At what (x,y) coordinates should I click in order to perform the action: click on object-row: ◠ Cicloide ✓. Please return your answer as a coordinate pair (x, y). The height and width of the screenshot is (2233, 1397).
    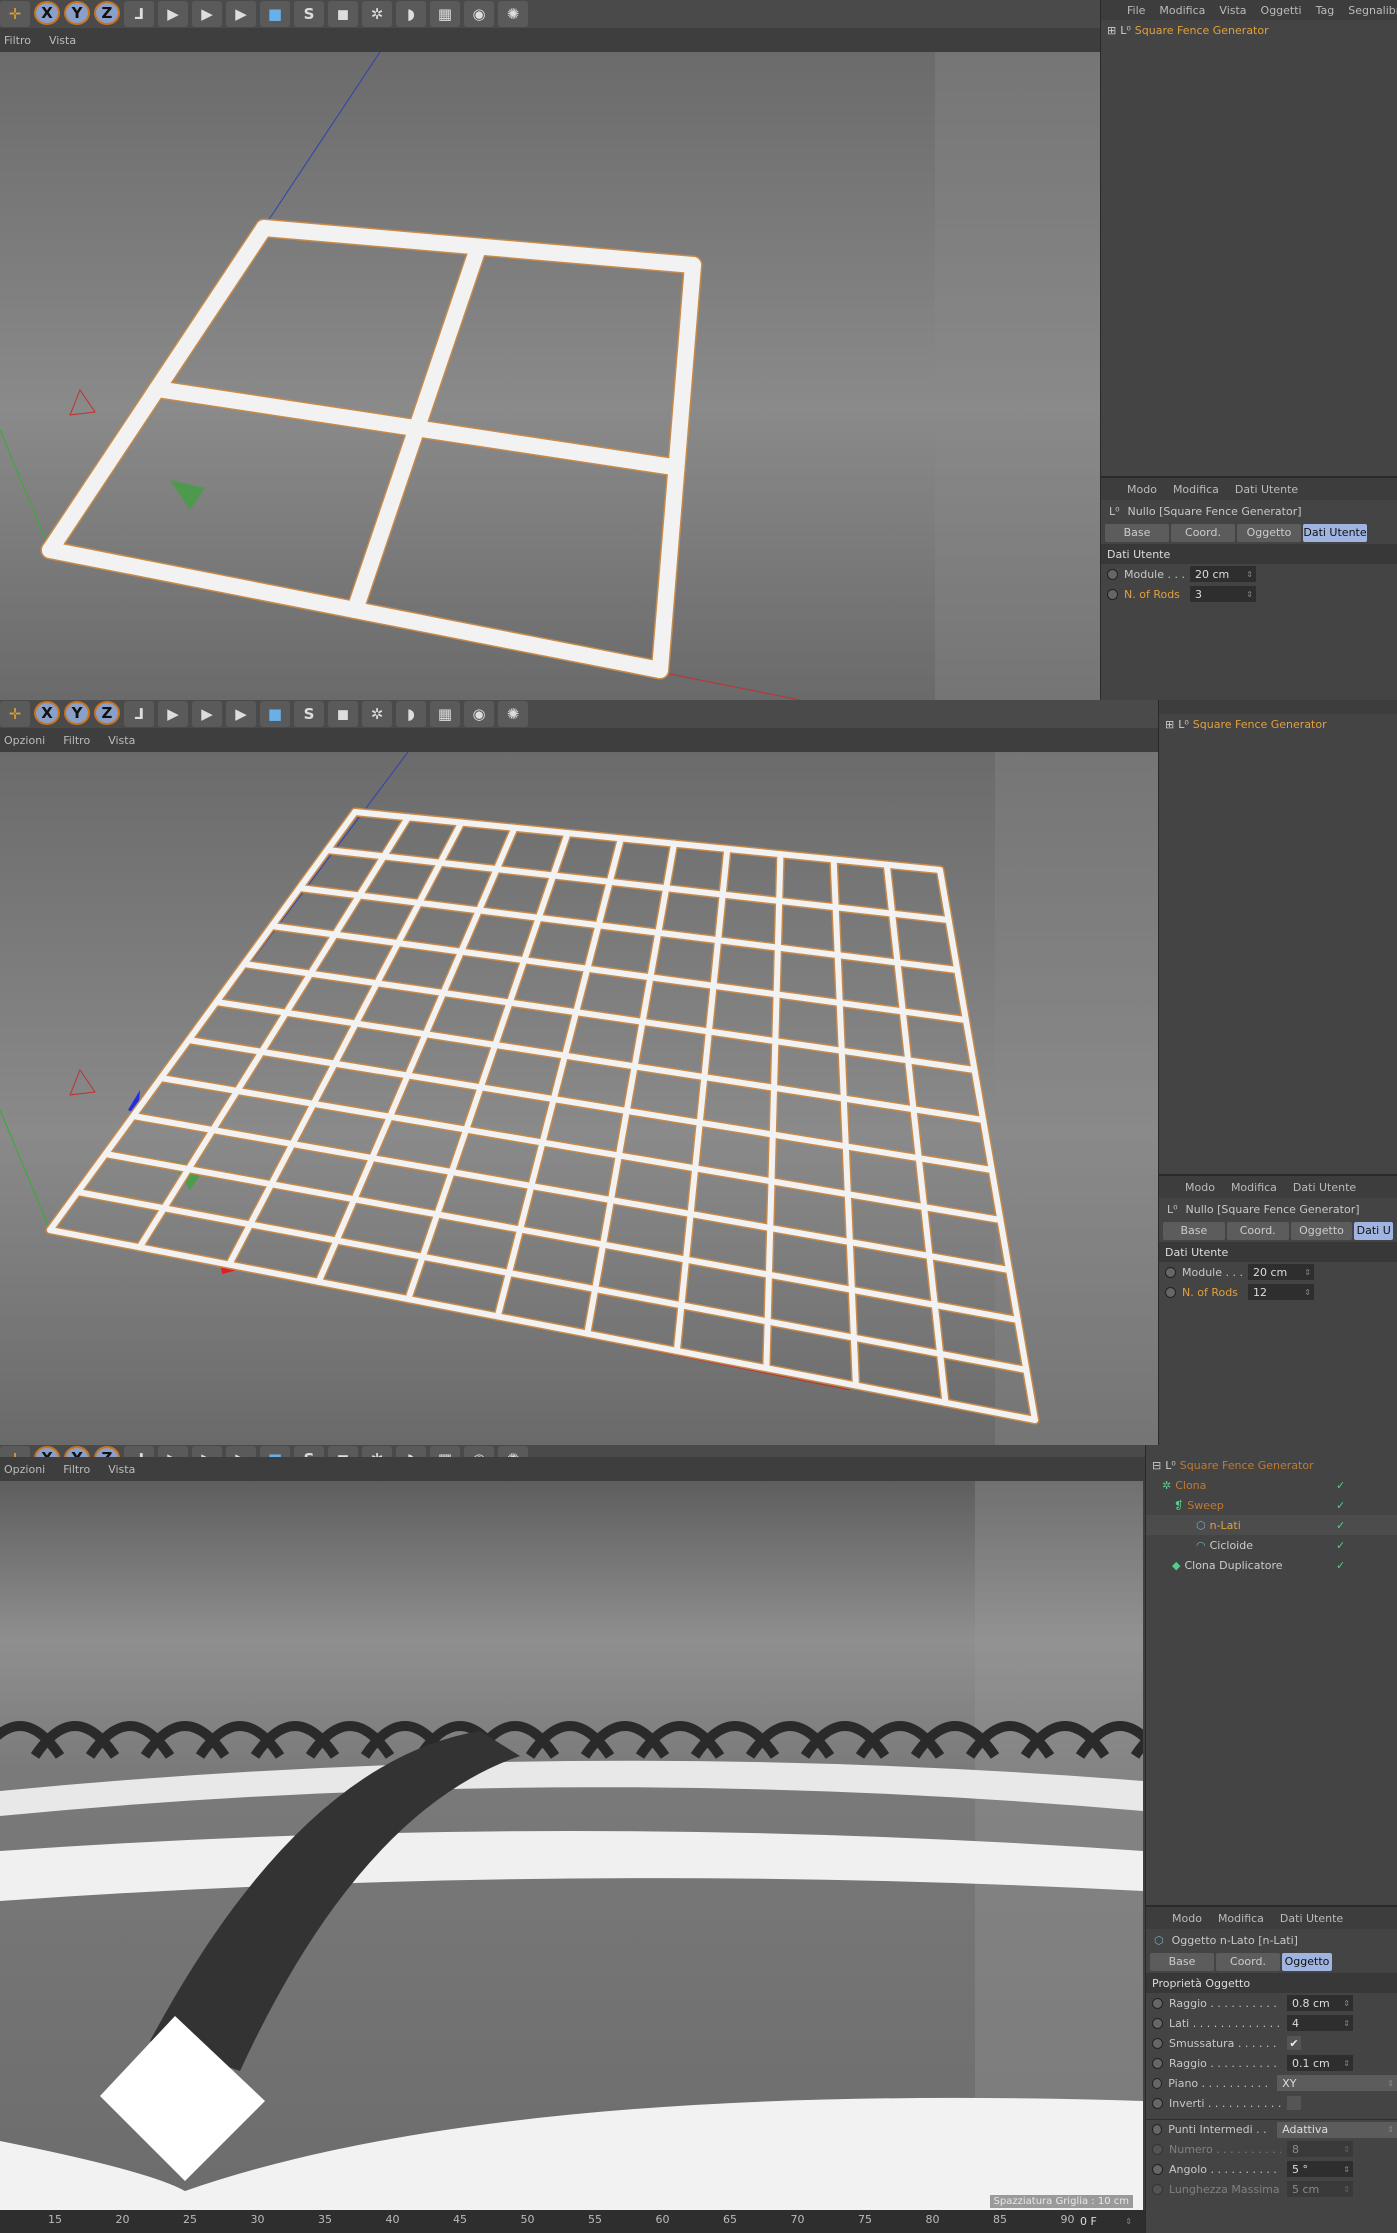
    Looking at the image, I should click on (1271, 1545).